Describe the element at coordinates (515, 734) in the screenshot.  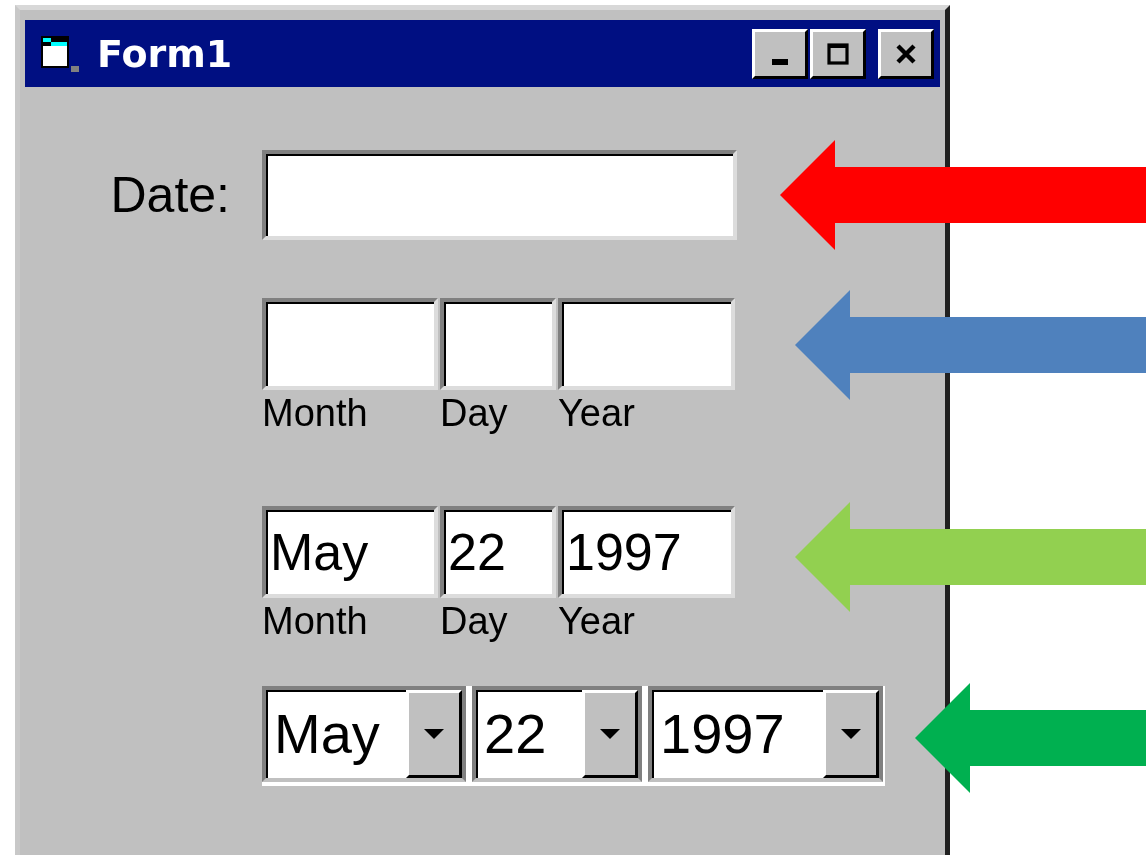
I see `dropdown-value: 22` at that location.